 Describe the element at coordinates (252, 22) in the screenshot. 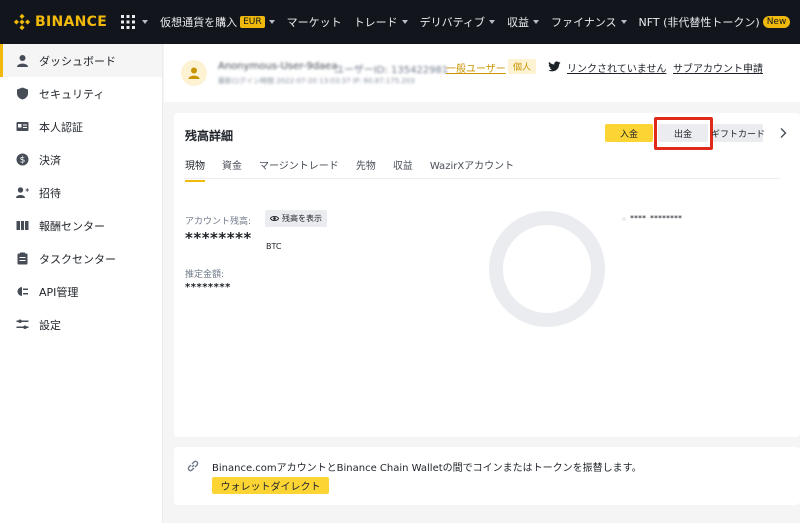

I see `currency-badge: EUR` at that location.